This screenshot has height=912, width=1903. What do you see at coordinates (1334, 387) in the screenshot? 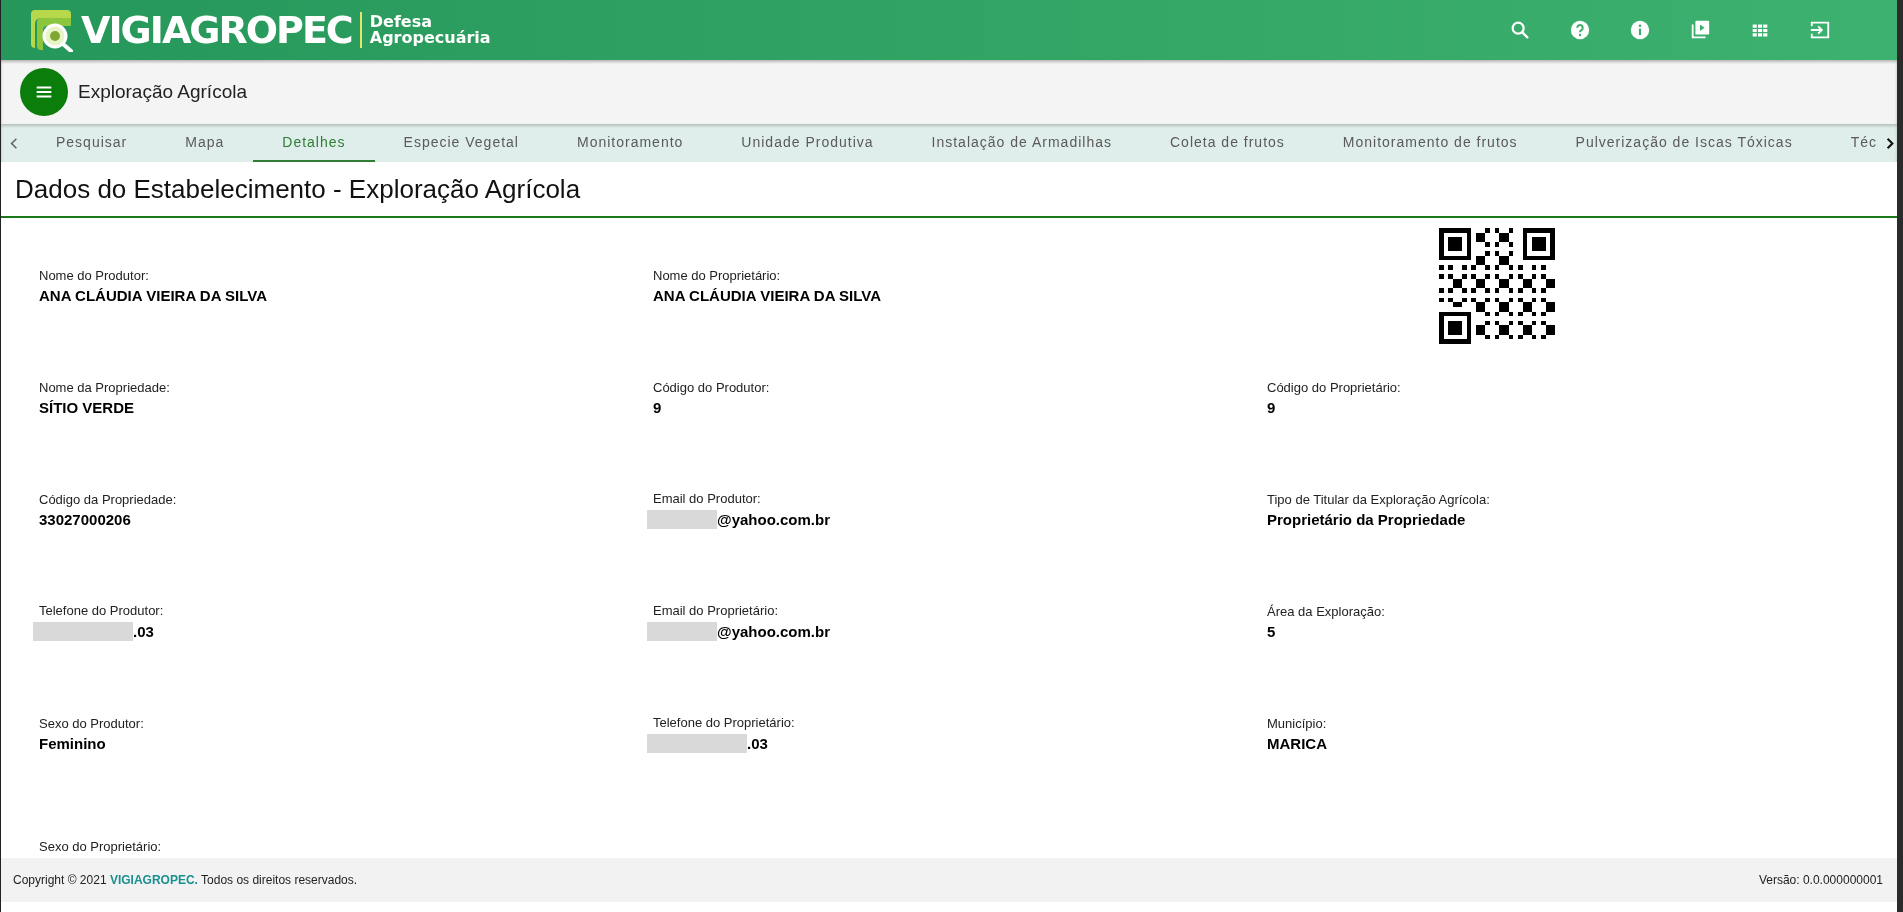
I see `field-label: Código do Proprietário:` at bounding box center [1334, 387].